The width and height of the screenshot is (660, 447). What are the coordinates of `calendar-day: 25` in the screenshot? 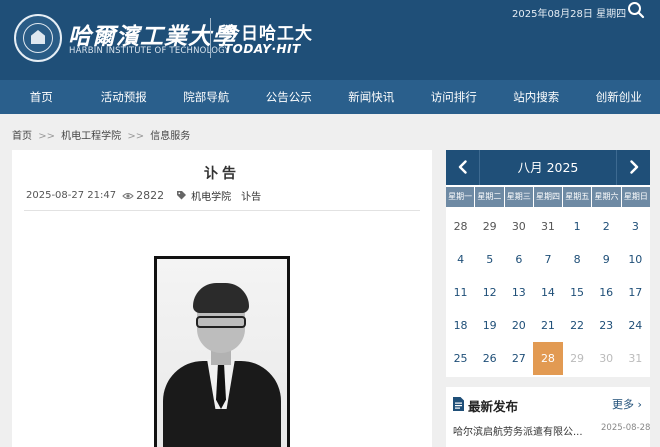 It's located at (460, 358).